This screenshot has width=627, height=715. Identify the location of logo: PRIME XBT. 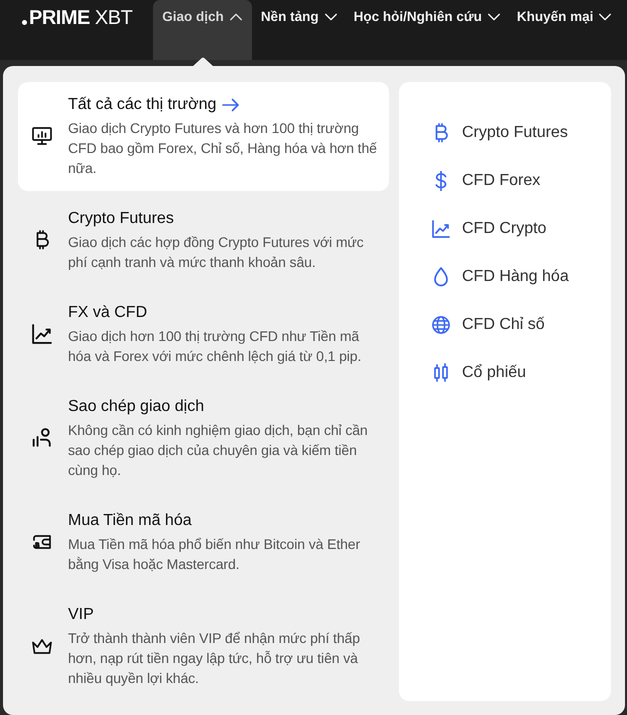
(80, 18).